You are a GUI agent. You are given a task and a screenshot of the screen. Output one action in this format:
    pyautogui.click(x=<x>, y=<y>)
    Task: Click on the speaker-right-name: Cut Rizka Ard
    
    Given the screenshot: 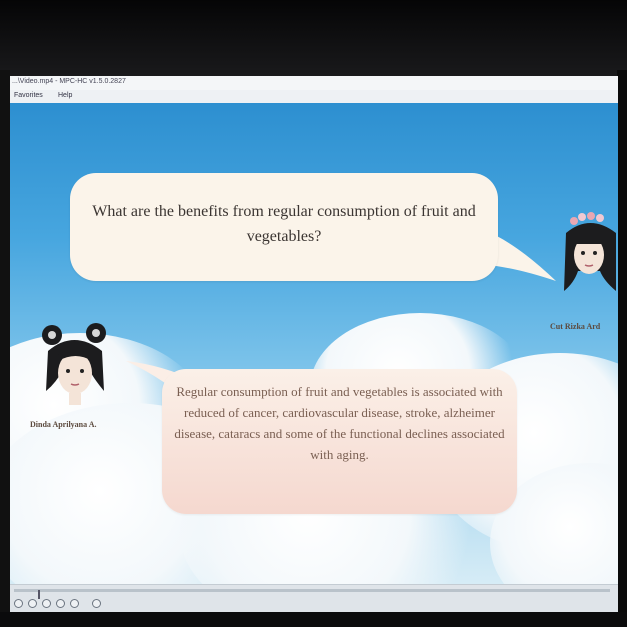 What is the action you would take?
    pyautogui.click(x=575, y=326)
    